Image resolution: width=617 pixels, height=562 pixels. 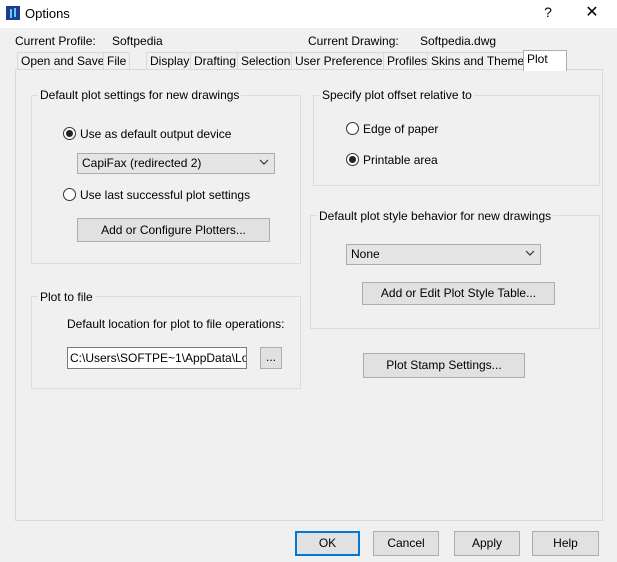 What do you see at coordinates (455, 272) in the screenshot?
I see `plot-style-group` at bounding box center [455, 272].